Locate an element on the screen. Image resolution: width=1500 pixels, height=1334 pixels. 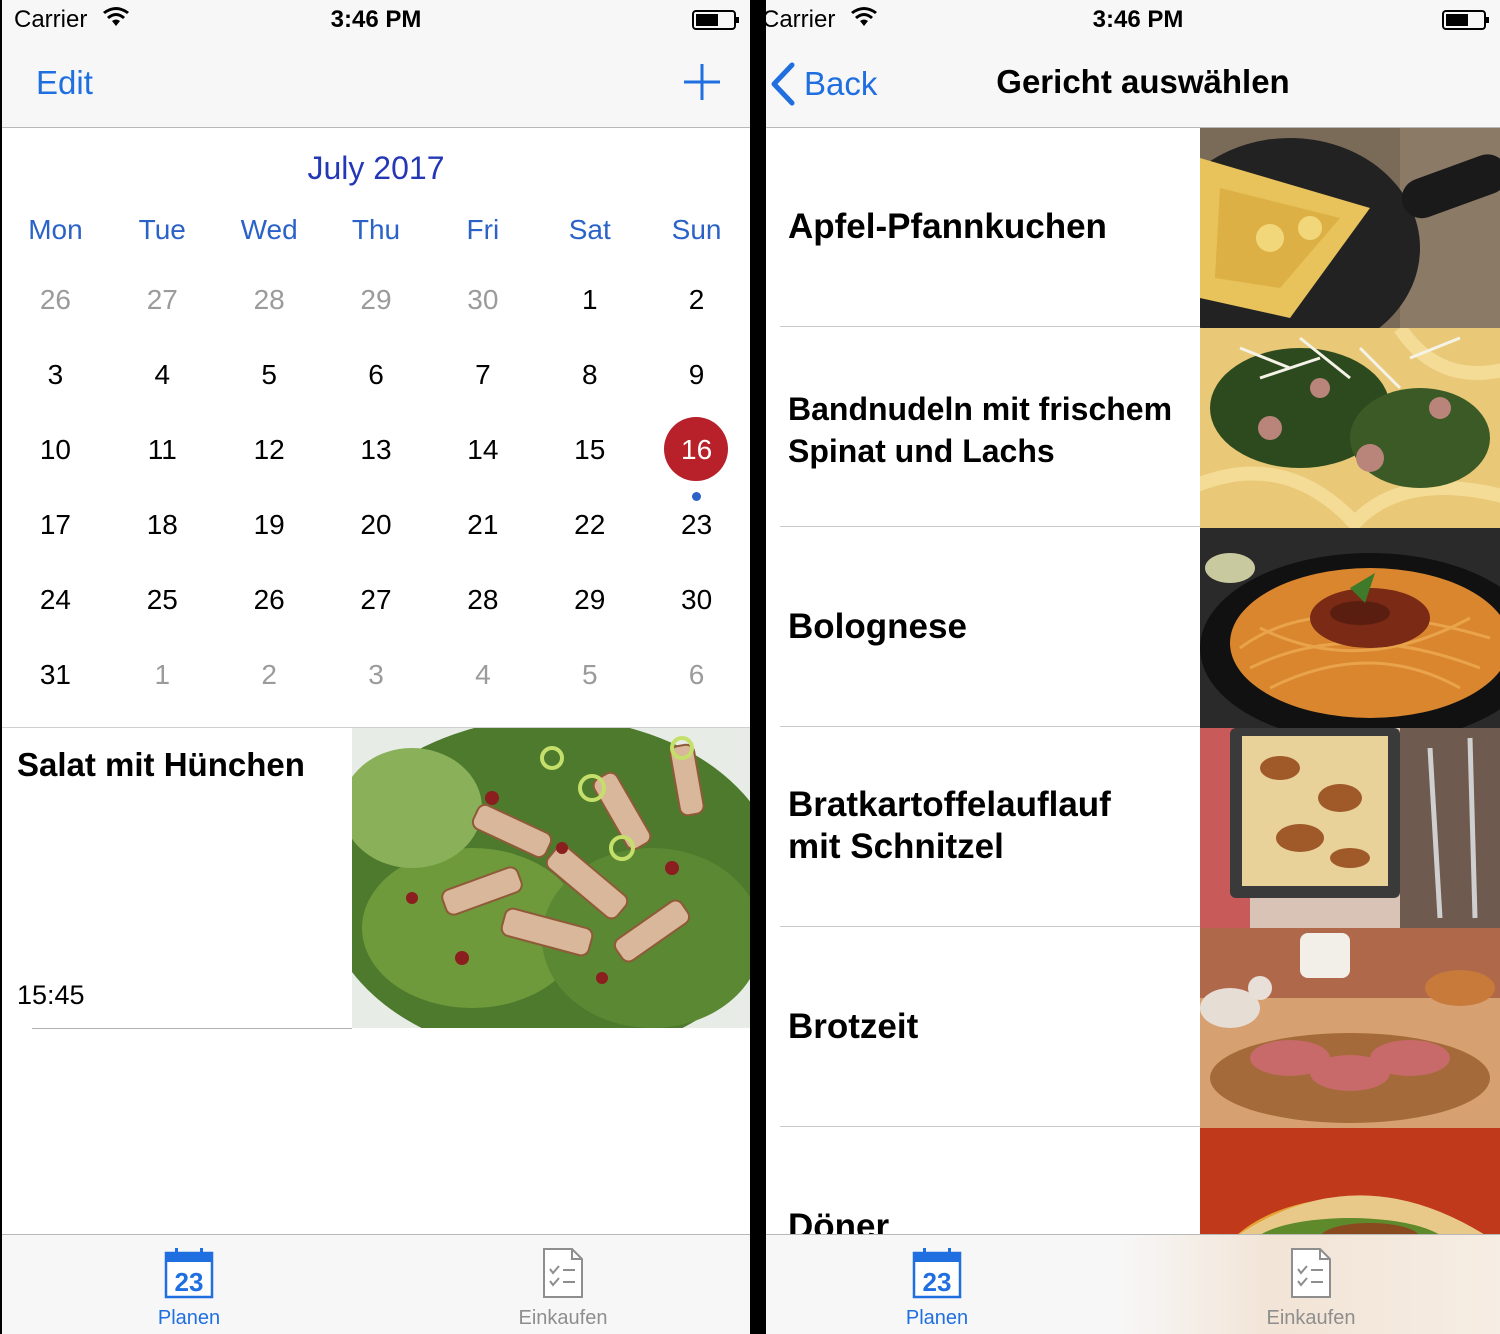
calendar-day: 12 is located at coordinates (269, 449).